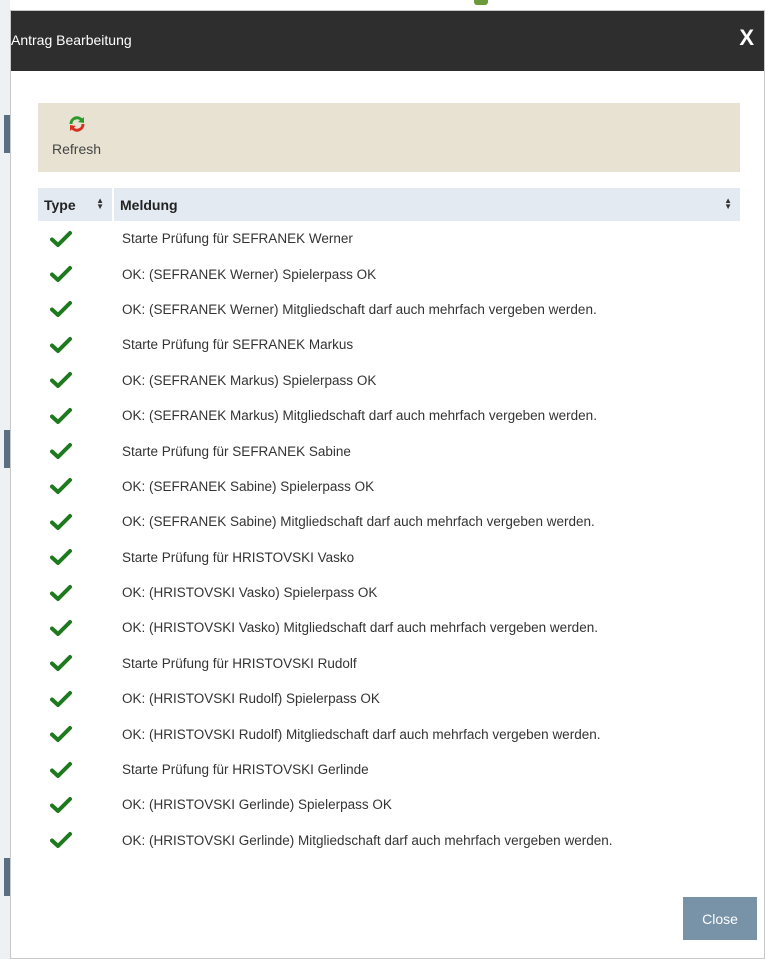 The image size is (765, 959). What do you see at coordinates (389, 450) in the screenshot?
I see `table-row: Starte Prüfung für SEFRANEK Sabine` at bounding box center [389, 450].